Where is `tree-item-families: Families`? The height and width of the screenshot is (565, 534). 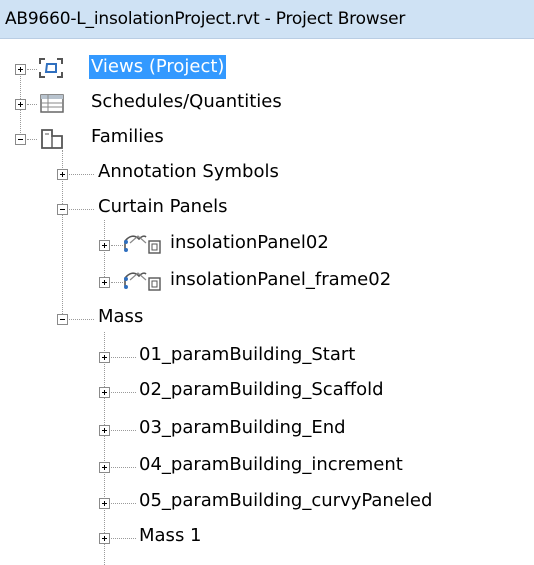
tree-item-families: Families is located at coordinates (267, 138).